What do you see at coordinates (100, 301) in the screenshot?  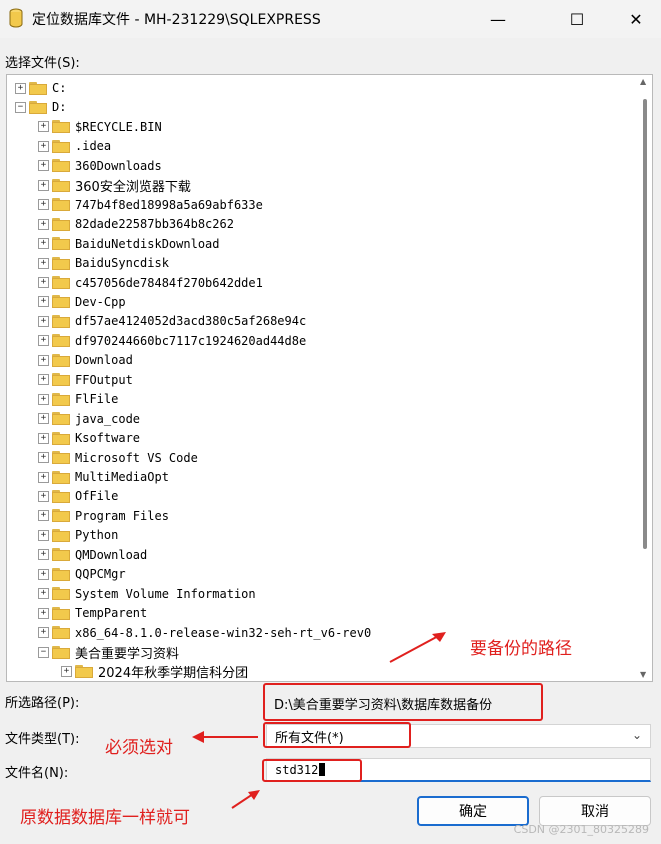 I see `tree-node-label: Dev-Cpp` at bounding box center [100, 301].